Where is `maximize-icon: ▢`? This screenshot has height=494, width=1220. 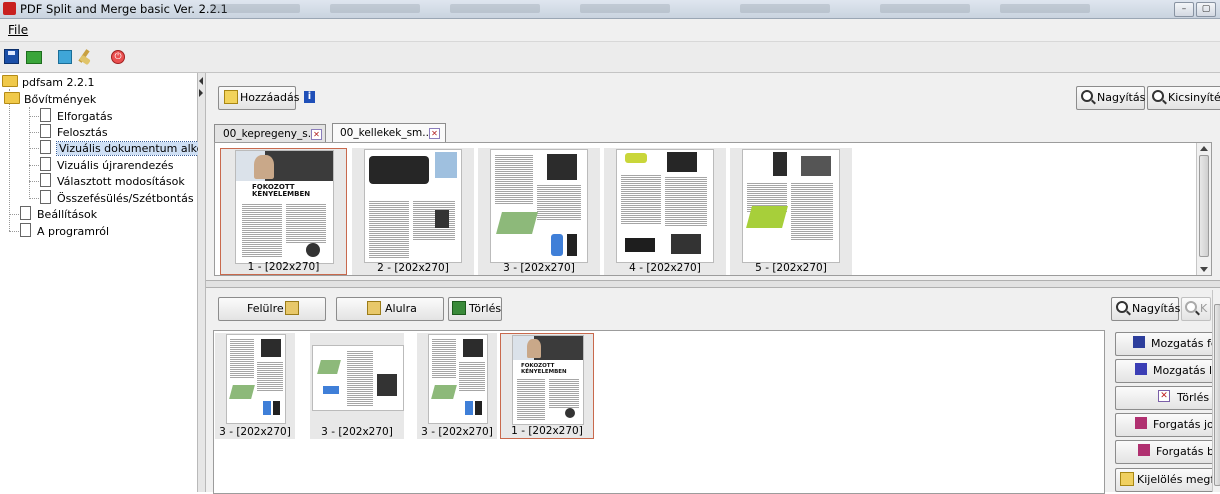 maximize-icon: ▢ is located at coordinates (1206, 9).